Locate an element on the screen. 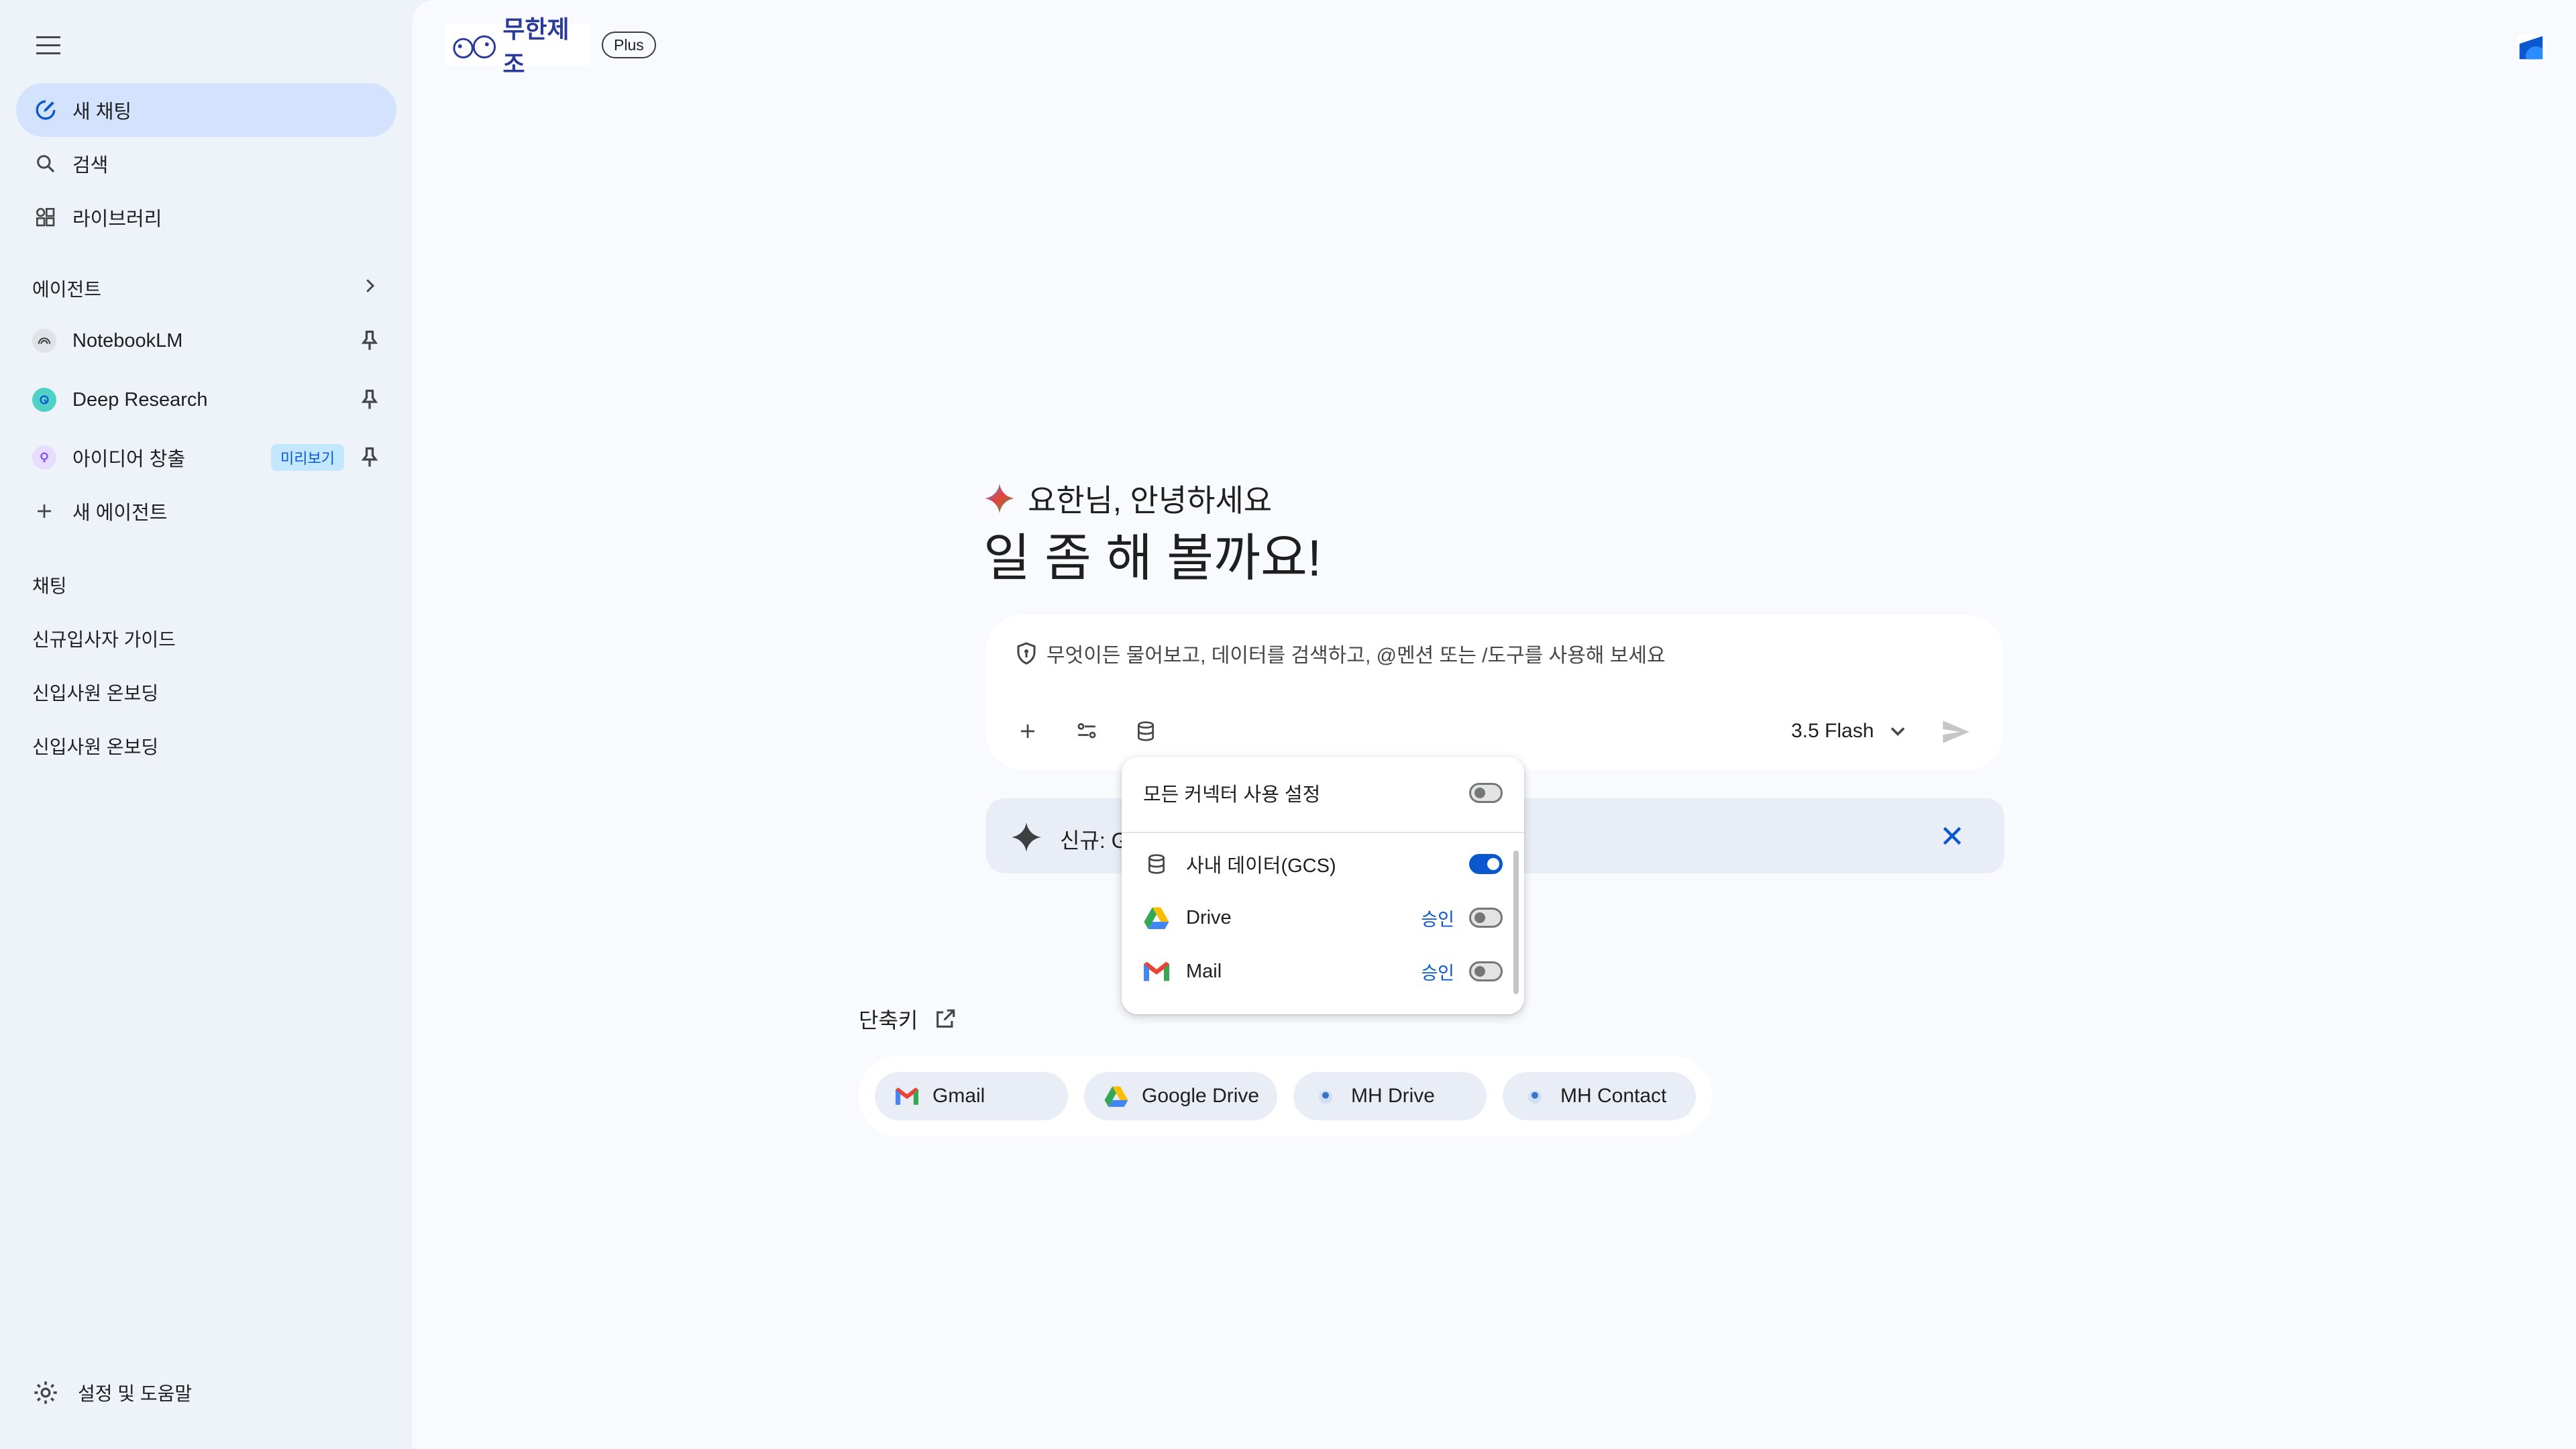  chats-section-title: 채팅 is located at coordinates (49, 586).